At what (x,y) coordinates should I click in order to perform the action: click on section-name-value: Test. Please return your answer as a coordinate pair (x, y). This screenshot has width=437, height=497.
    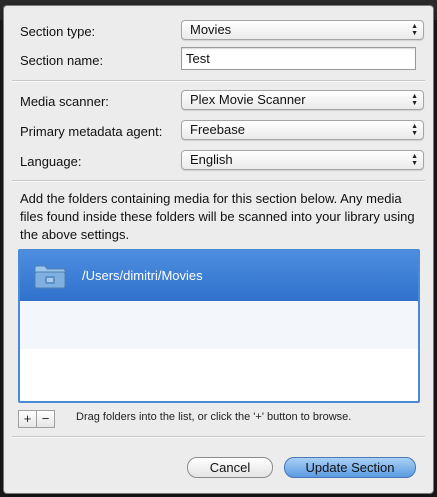
    Looking at the image, I should click on (198, 58).